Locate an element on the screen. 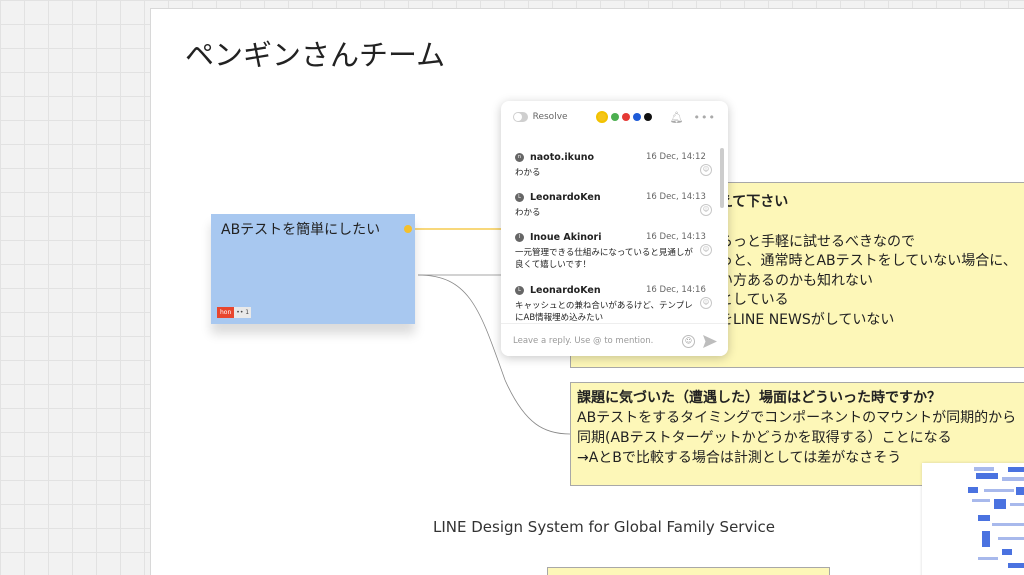 The width and height of the screenshot is (1024, 575). color-swatch-red is located at coordinates (625, 117).